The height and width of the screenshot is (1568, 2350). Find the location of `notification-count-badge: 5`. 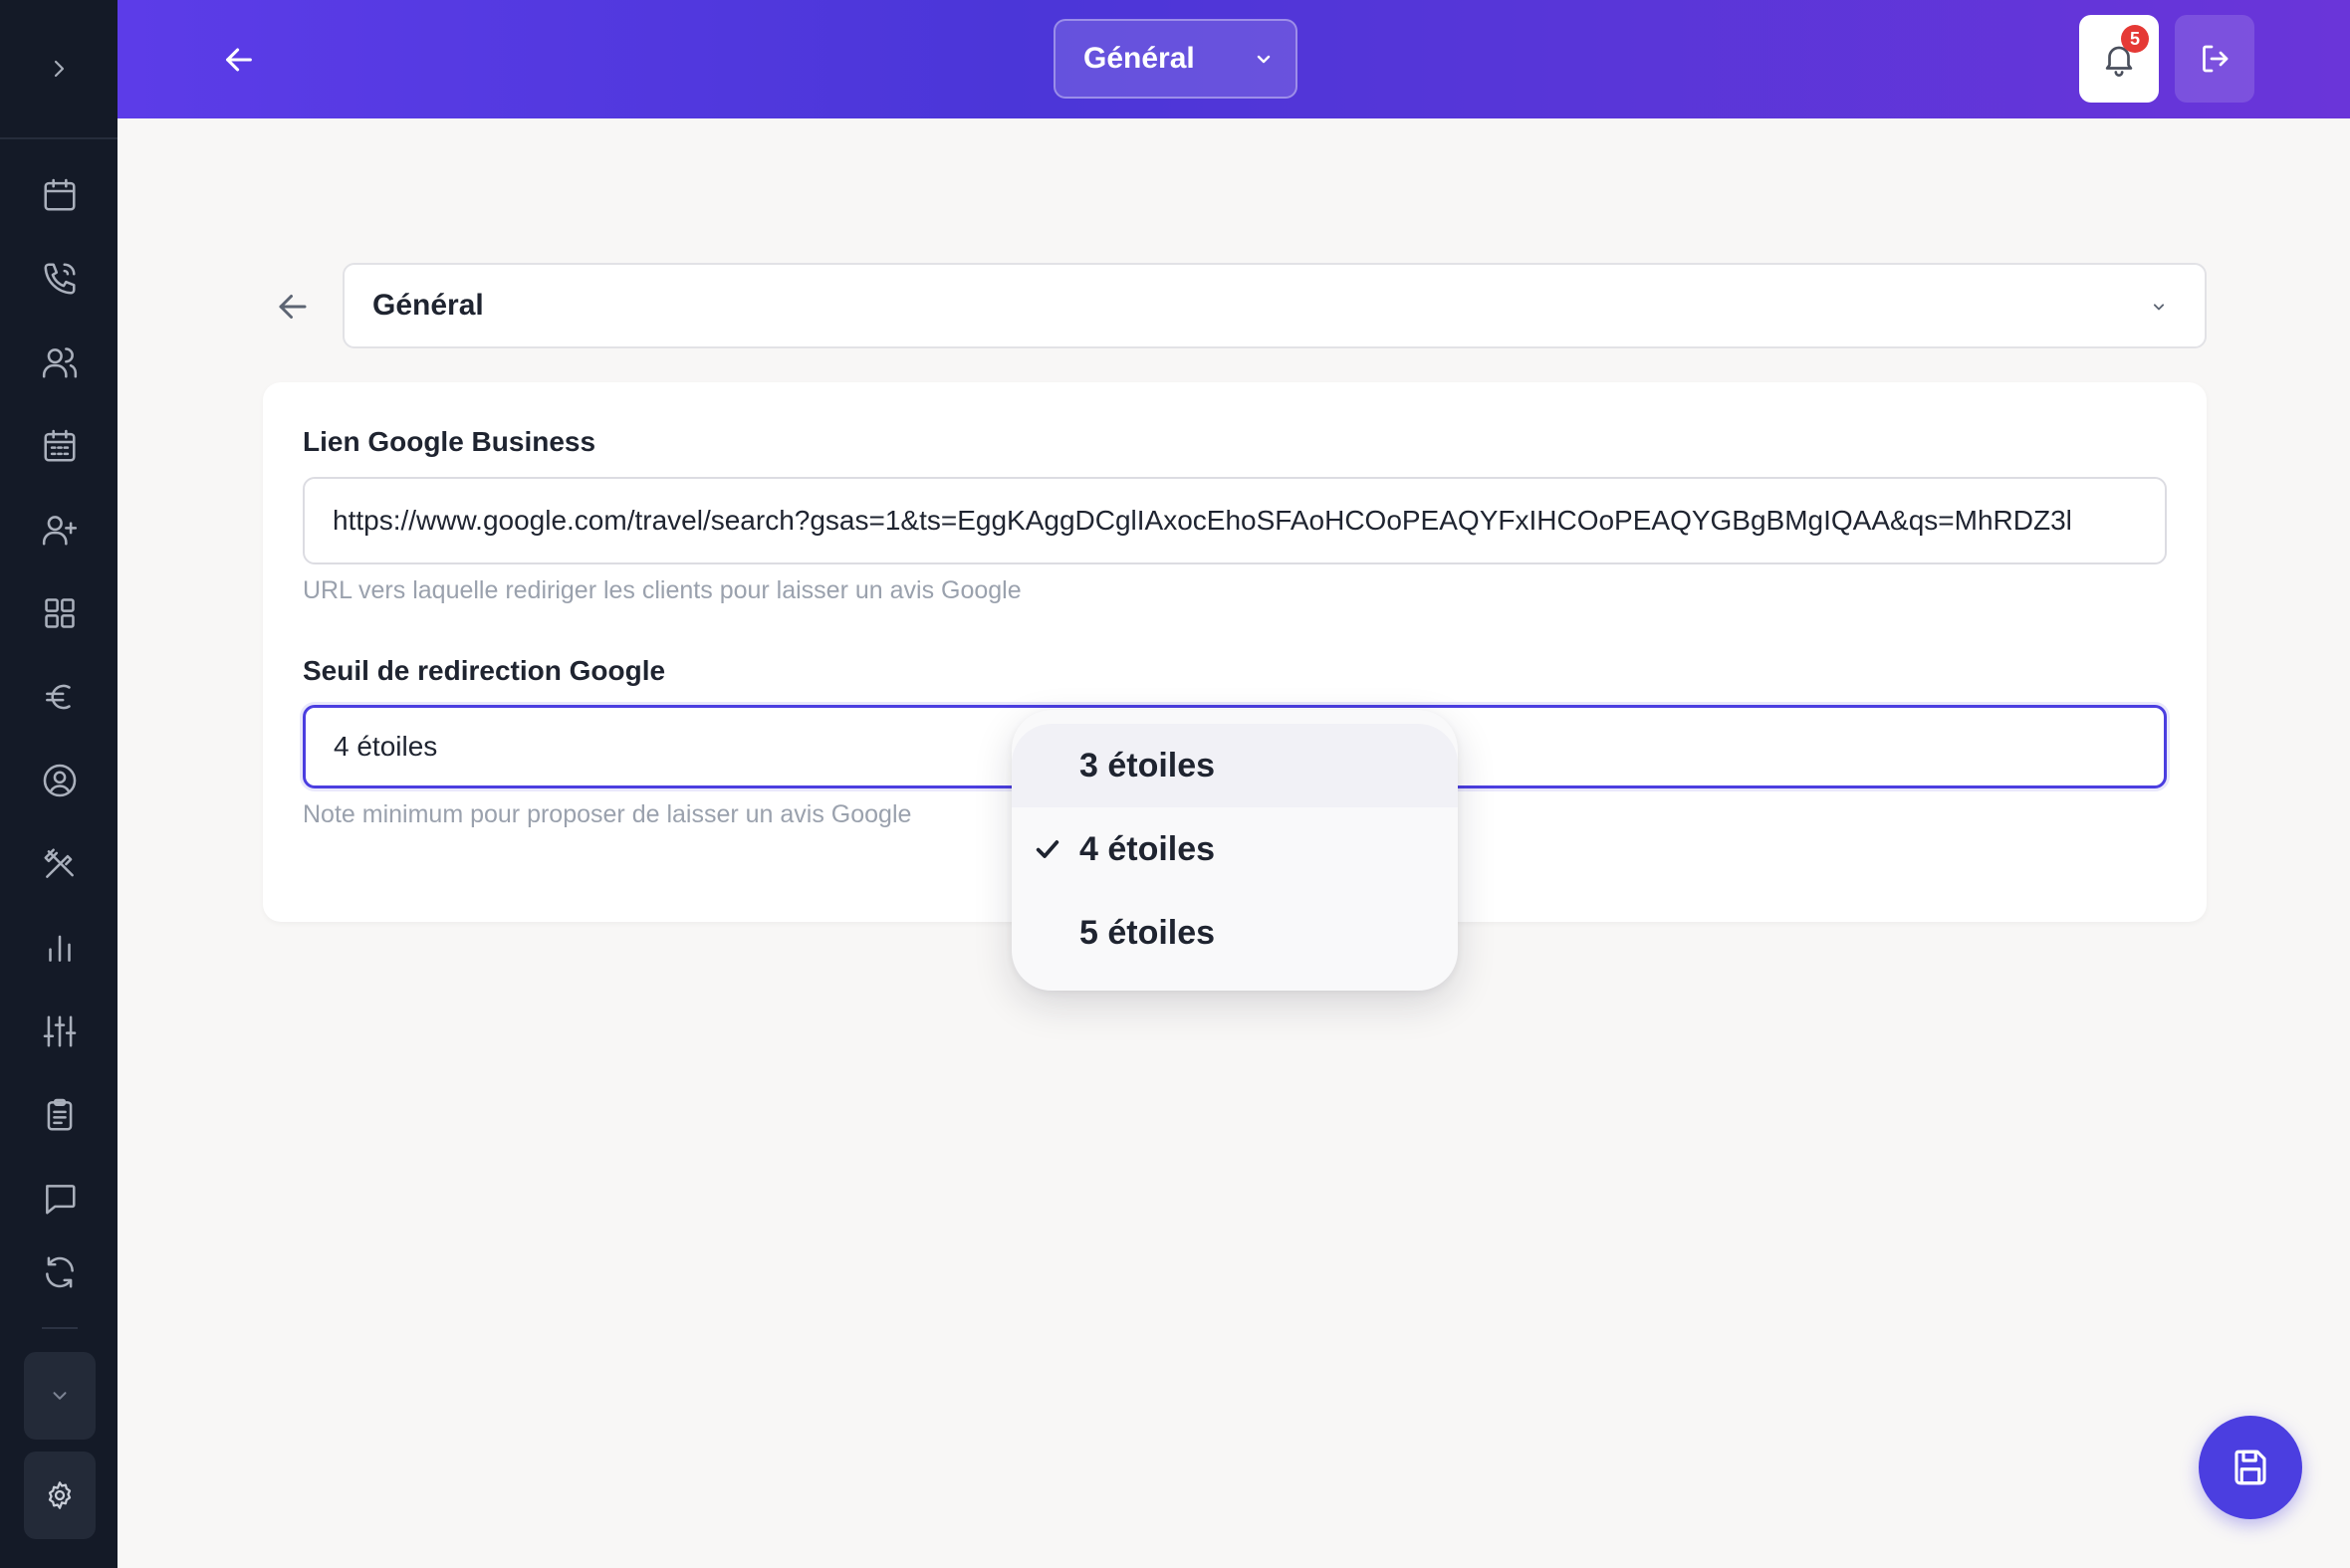

notification-count-badge: 5 is located at coordinates (2135, 39).